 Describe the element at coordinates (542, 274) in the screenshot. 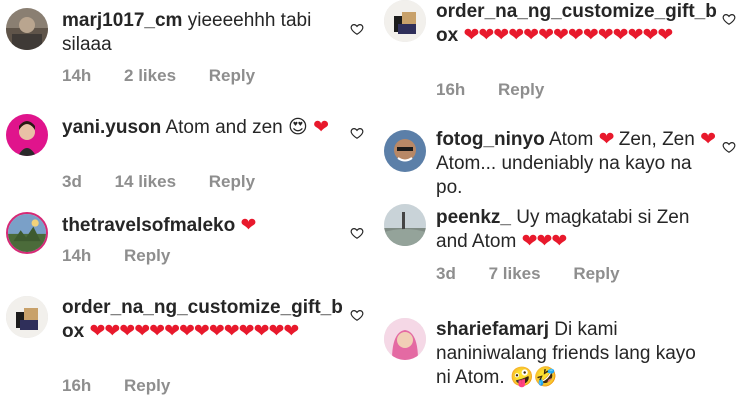

I see `comment-meta: 3d 7 likes Reply` at that location.